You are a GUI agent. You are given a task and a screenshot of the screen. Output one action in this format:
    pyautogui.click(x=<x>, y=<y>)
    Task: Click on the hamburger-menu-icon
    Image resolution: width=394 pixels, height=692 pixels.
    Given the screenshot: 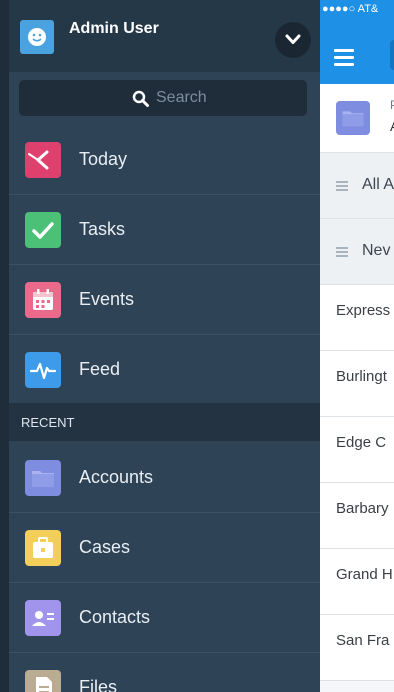 What is the action you would take?
    pyautogui.click(x=344, y=59)
    